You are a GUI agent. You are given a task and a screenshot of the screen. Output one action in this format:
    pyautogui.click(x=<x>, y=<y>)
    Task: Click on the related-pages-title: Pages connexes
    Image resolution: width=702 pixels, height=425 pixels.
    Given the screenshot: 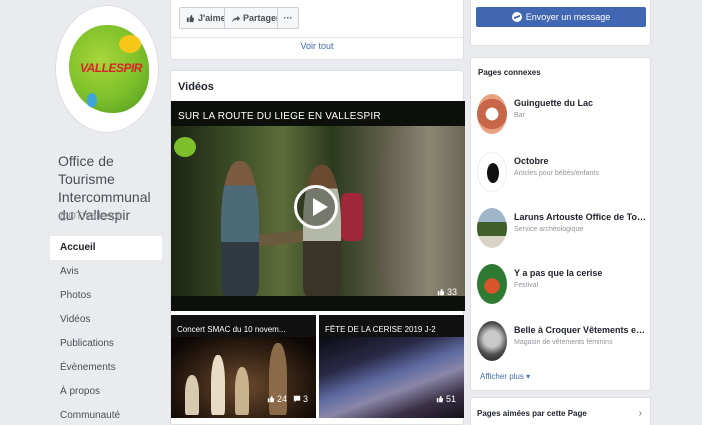 What is the action you would take?
    pyautogui.click(x=509, y=72)
    